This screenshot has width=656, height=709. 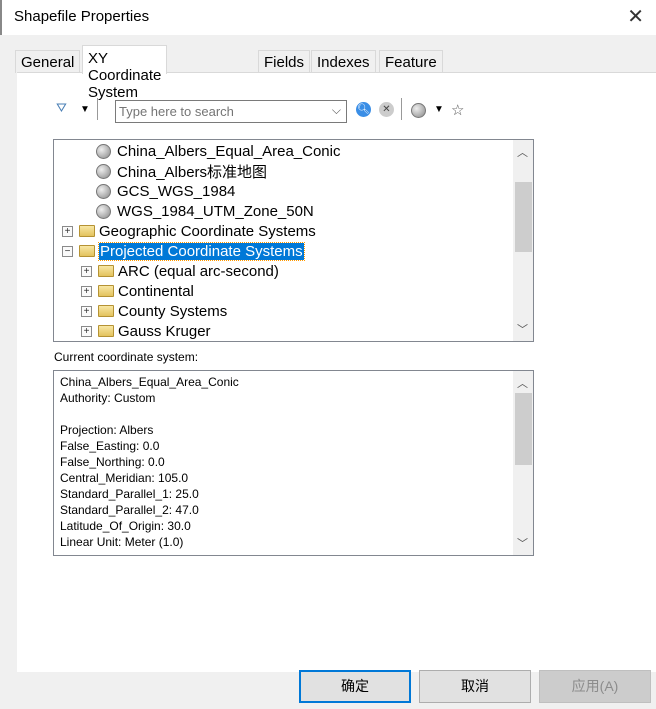 What do you see at coordinates (61, 108) in the screenshot?
I see `filter-icon: ⛛` at bounding box center [61, 108].